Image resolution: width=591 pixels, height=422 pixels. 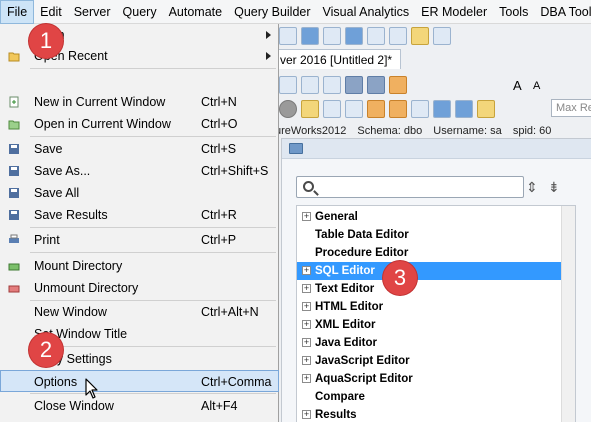 What do you see at coordinates (571, 108) in the screenshot?
I see `max-results-input: Max Re` at bounding box center [571, 108].